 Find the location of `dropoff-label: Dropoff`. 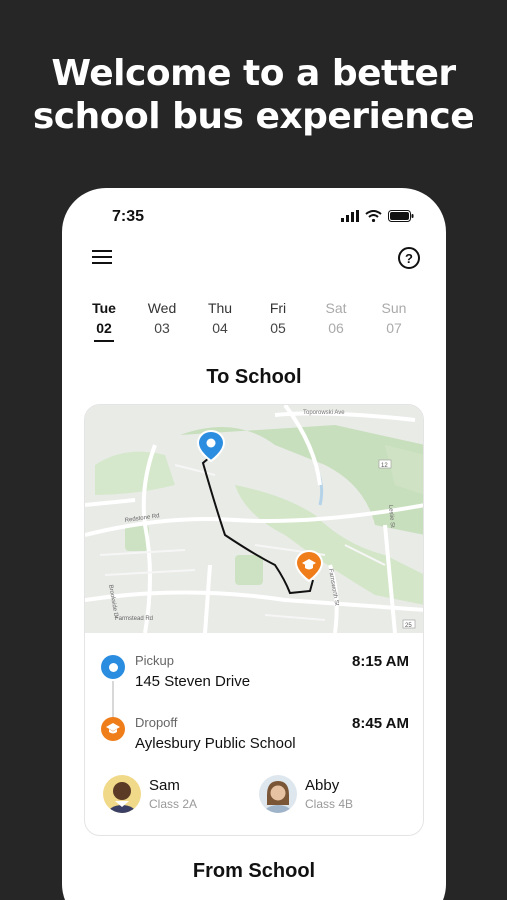

dropoff-label: Dropoff is located at coordinates (156, 722).